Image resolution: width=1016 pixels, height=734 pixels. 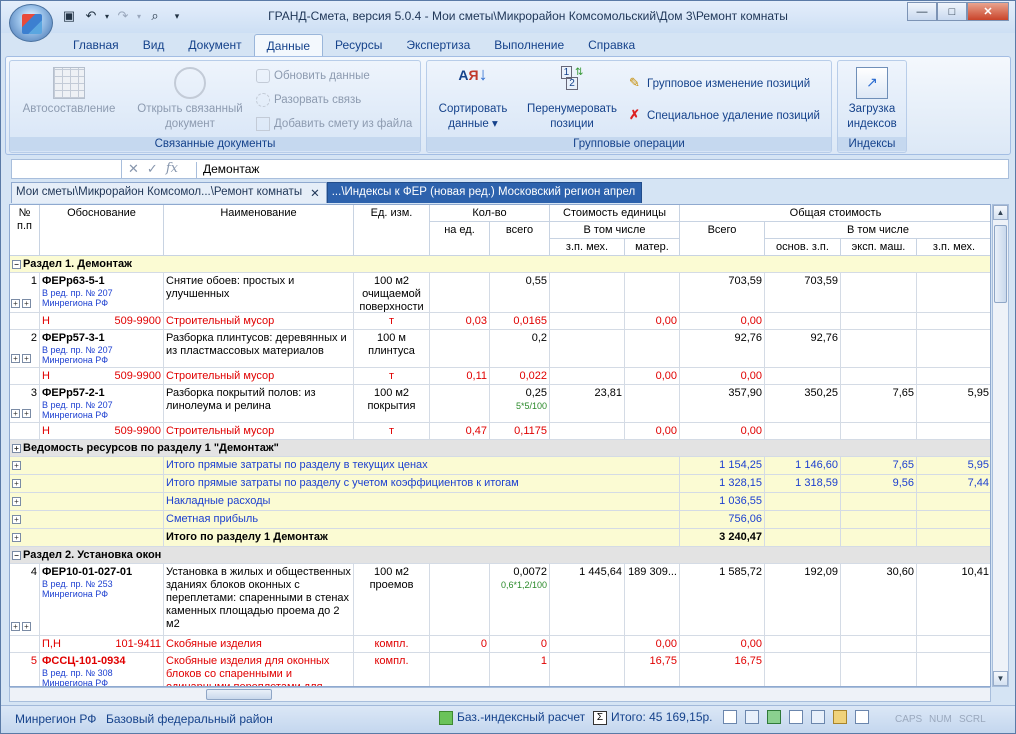 What do you see at coordinates (722, 239) in the screenshot?
I see `col-all: Всего` at bounding box center [722, 239].